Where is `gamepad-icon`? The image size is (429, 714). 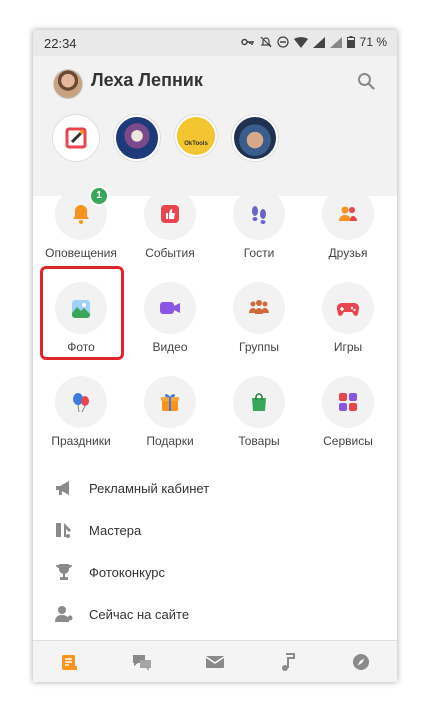
gamepad-icon is located at coordinates (348, 309).